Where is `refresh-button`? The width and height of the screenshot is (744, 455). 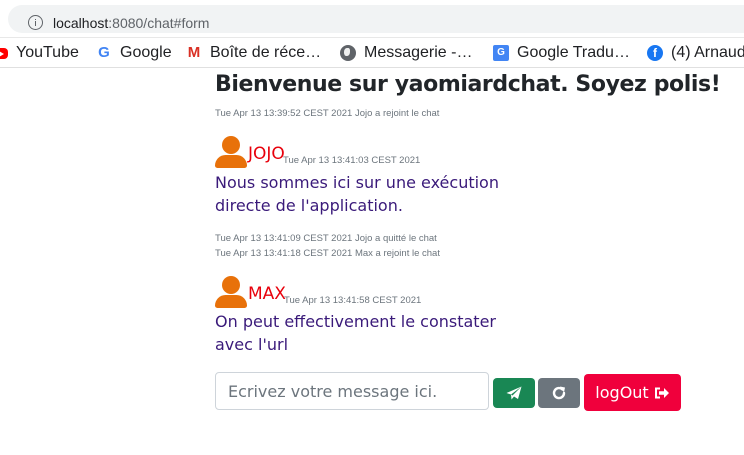 refresh-button is located at coordinates (559, 393).